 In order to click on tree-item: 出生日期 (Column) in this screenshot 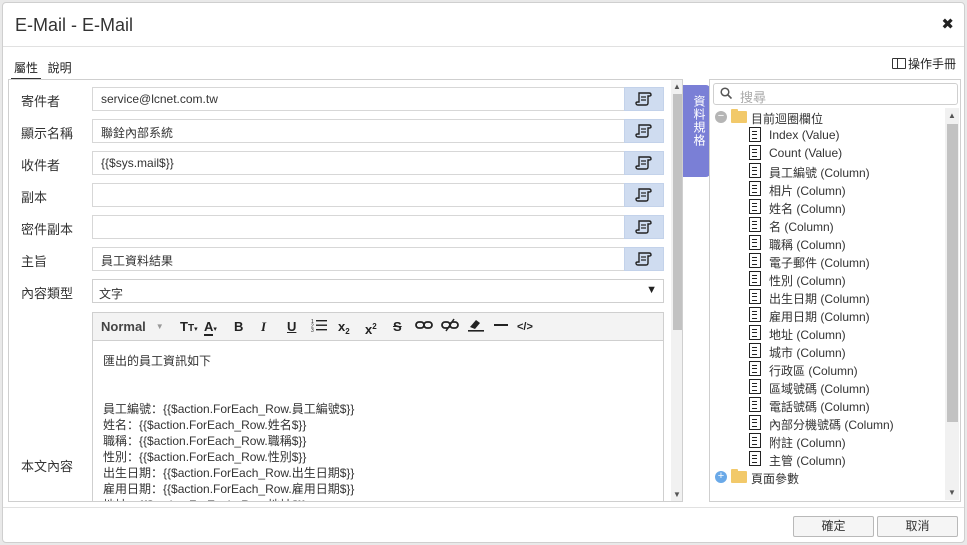, I will do `click(829, 297)`.